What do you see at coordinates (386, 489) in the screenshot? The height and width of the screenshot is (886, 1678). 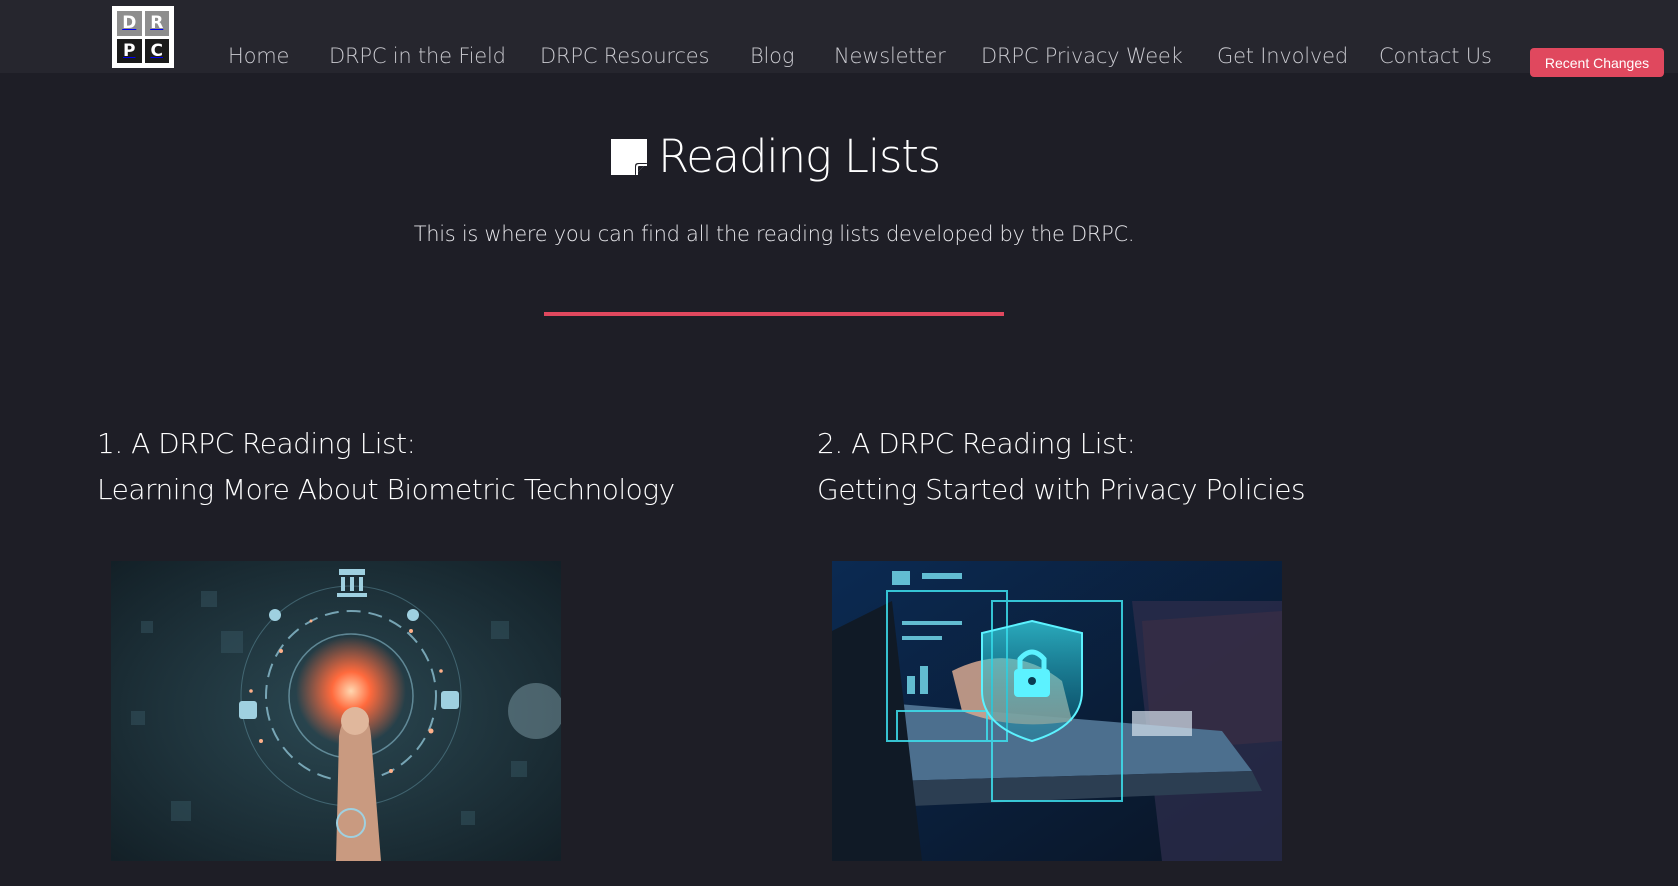 I see `reading-list-1-subject: Learning More About Biometric Technology` at bounding box center [386, 489].